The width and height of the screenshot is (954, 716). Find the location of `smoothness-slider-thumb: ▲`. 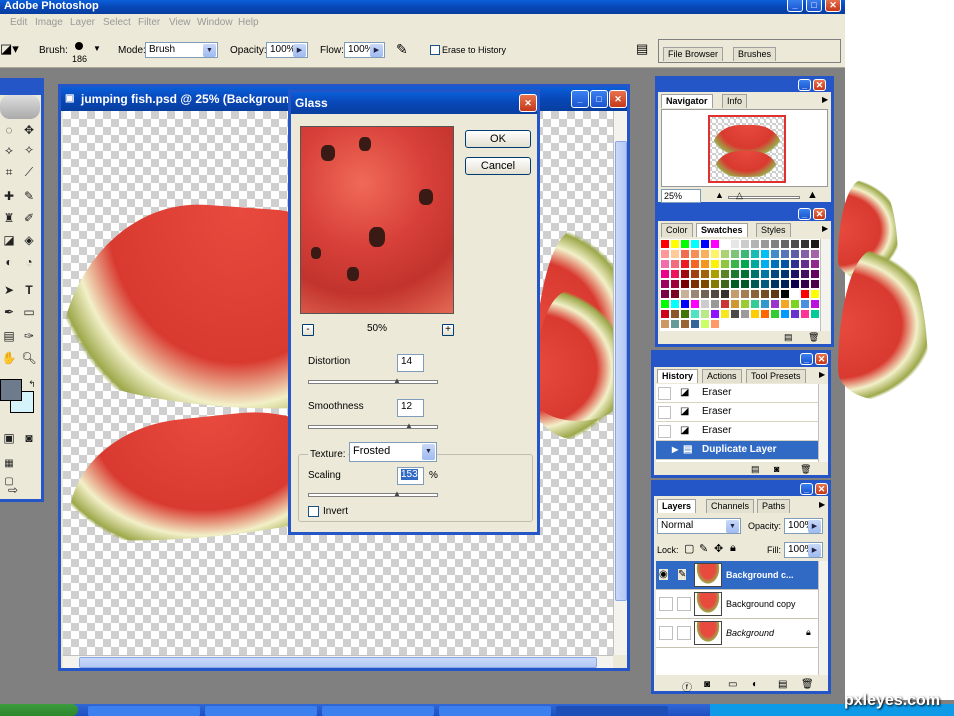

smoothness-slider-thumb: ▲ is located at coordinates (409, 426).